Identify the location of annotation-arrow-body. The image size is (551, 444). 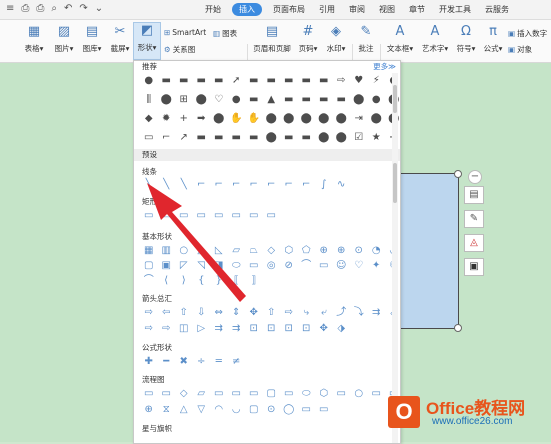
(196, 242).